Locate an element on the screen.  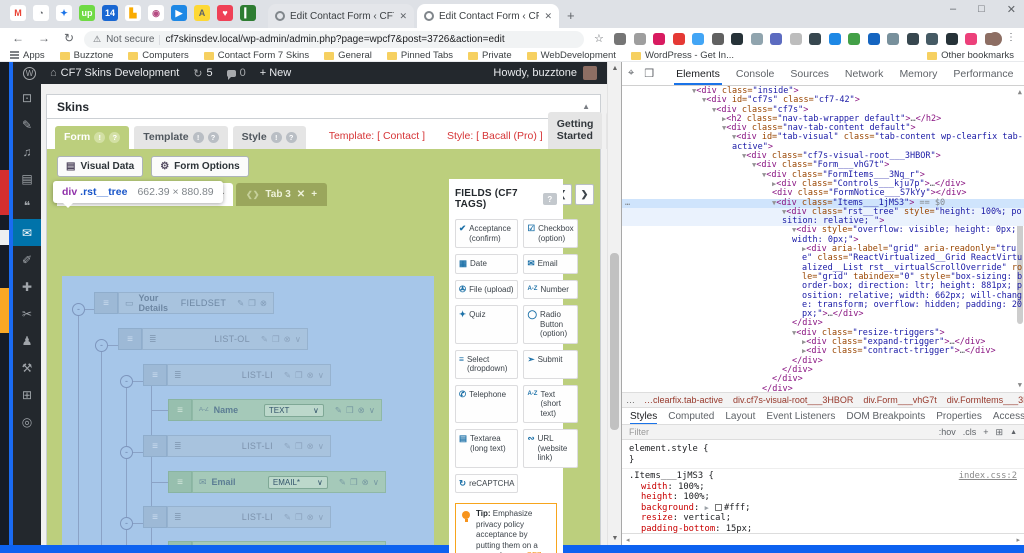
compass-favicon: ◔ is located at coordinates (41, 13).